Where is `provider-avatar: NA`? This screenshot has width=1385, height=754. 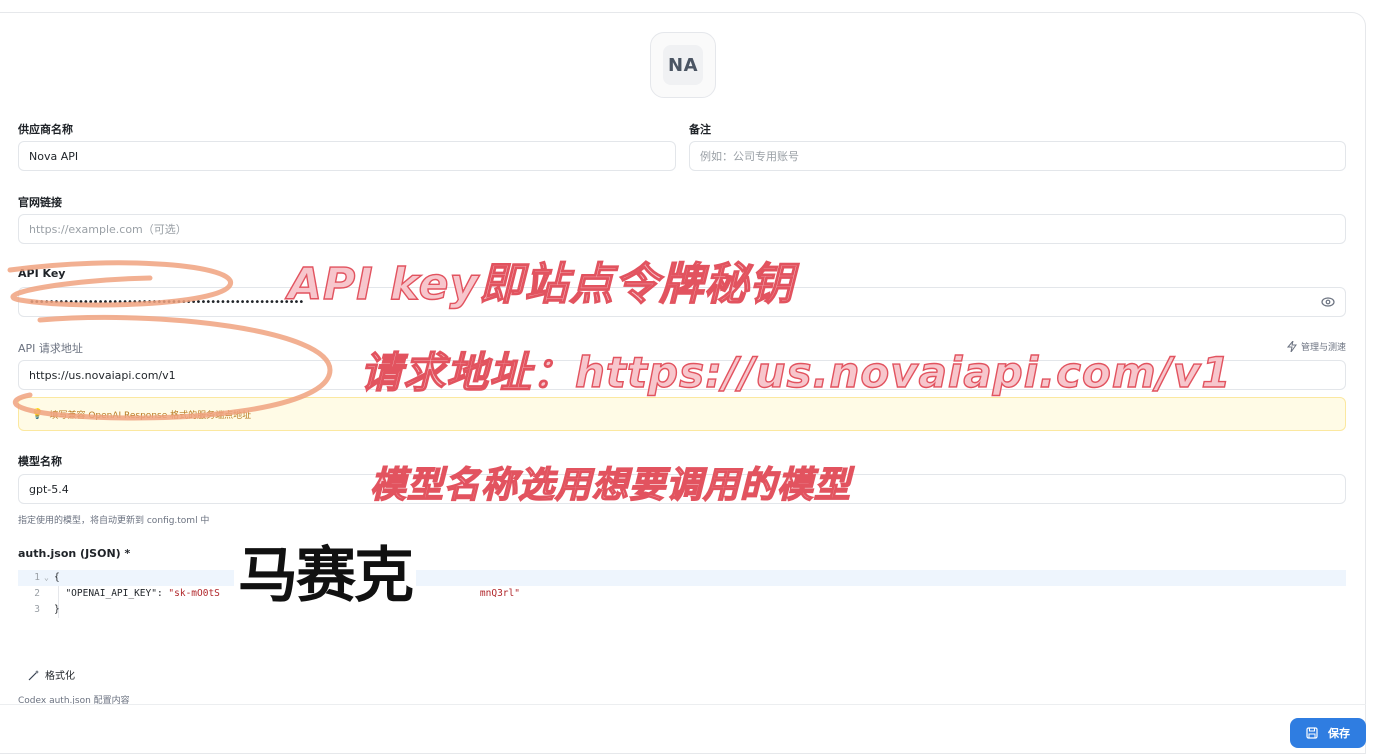 provider-avatar: NA is located at coordinates (683, 65).